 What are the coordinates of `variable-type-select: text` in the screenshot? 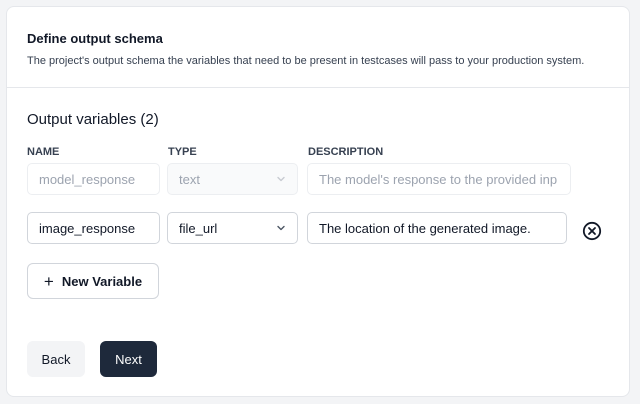 It's located at (232, 179).